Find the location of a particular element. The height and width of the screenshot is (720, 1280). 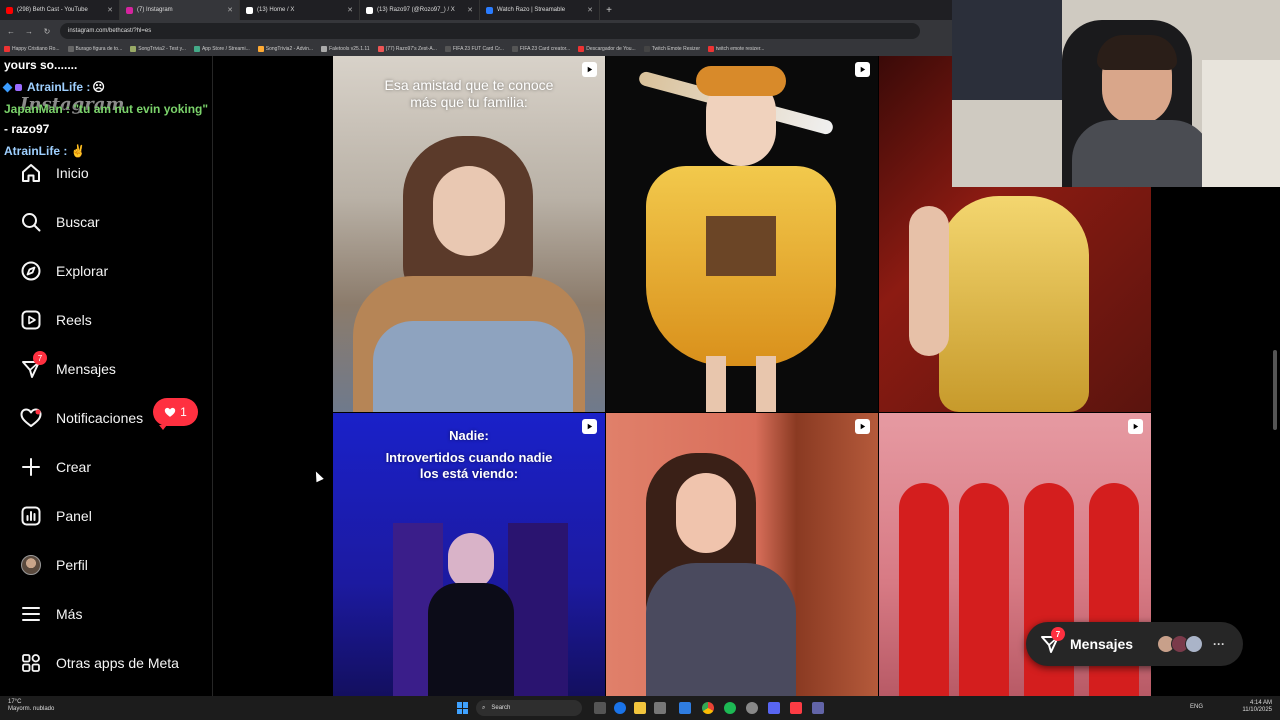

webcam-overlay is located at coordinates (1116, 93).